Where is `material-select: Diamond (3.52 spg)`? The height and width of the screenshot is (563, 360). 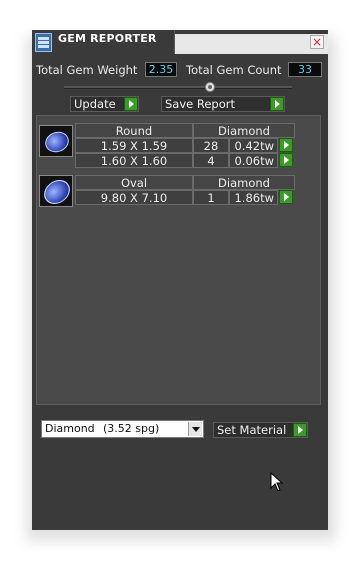 material-select: Diamond (3.52 spg) is located at coordinates (122, 429).